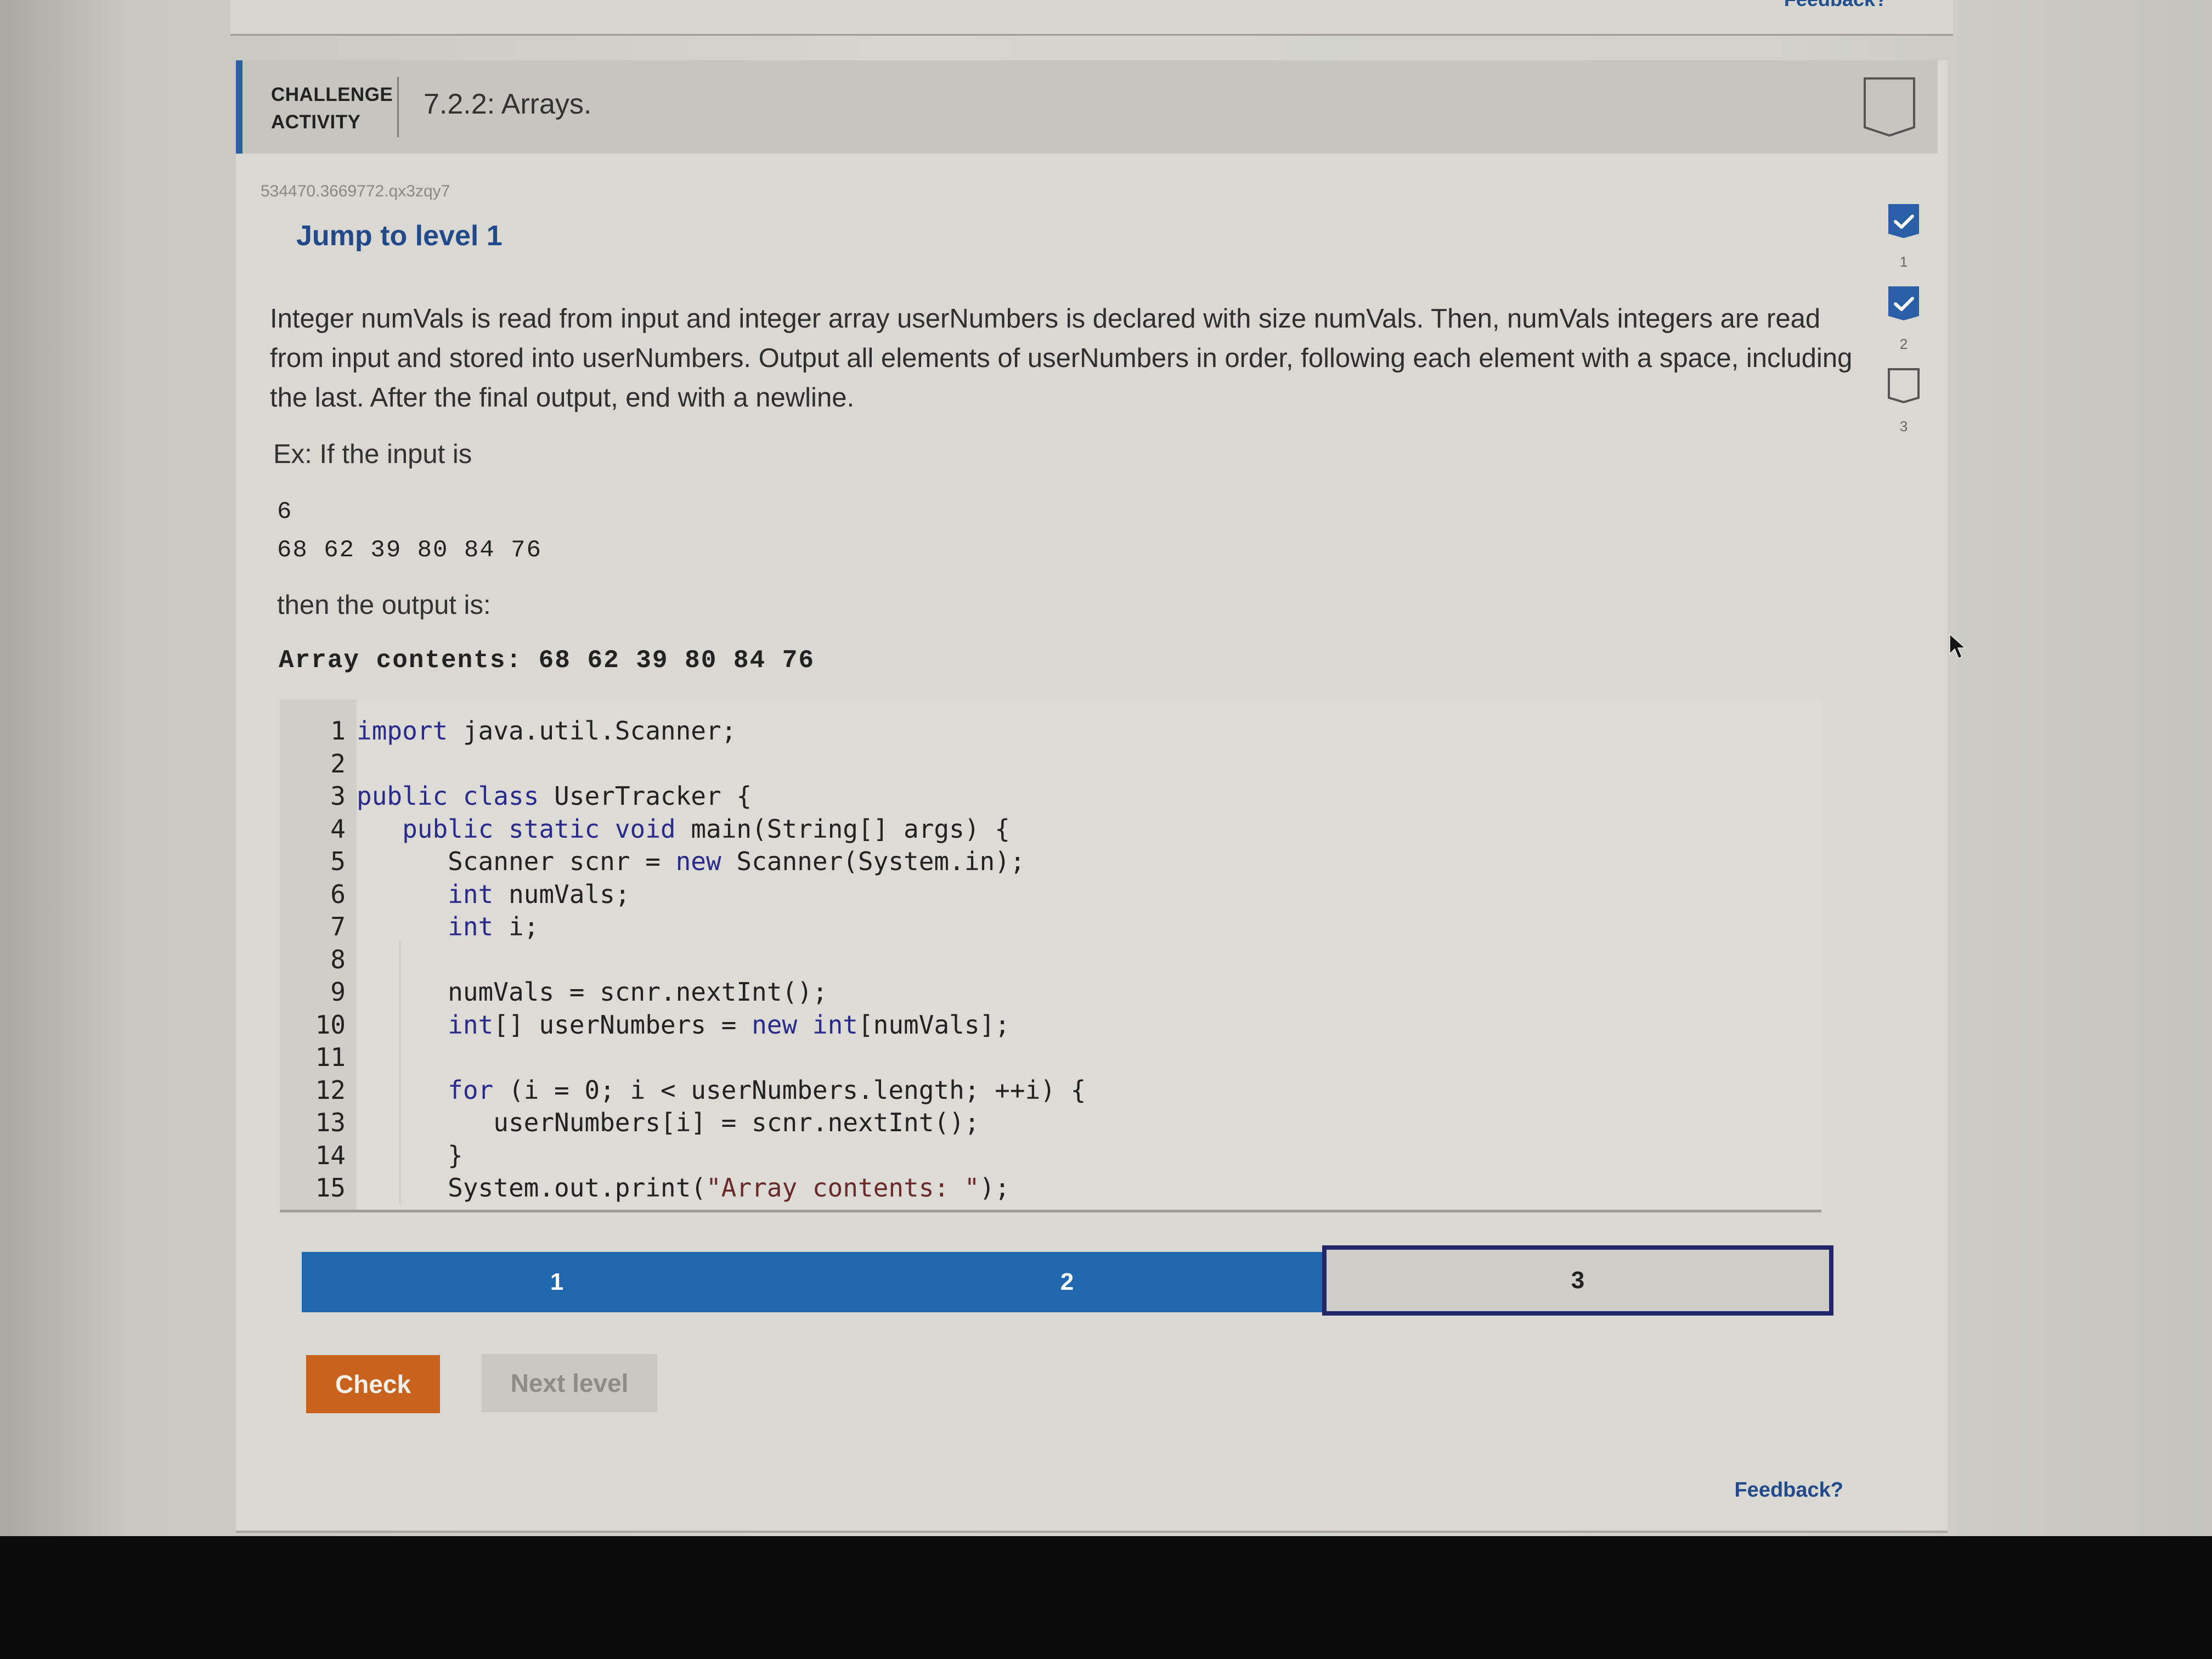 Image resolution: width=2212 pixels, height=1659 pixels. Describe the element at coordinates (331, 1024) in the screenshot. I see `line-number: 10` at that location.